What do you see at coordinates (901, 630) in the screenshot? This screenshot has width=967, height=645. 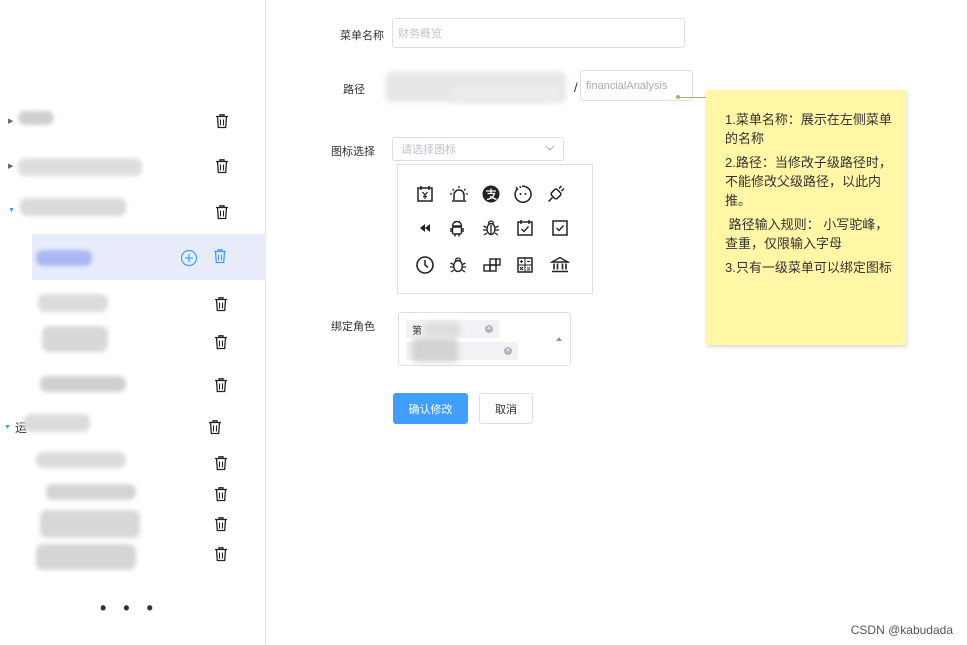 I see `watermark: CSDN @kabudada` at bounding box center [901, 630].